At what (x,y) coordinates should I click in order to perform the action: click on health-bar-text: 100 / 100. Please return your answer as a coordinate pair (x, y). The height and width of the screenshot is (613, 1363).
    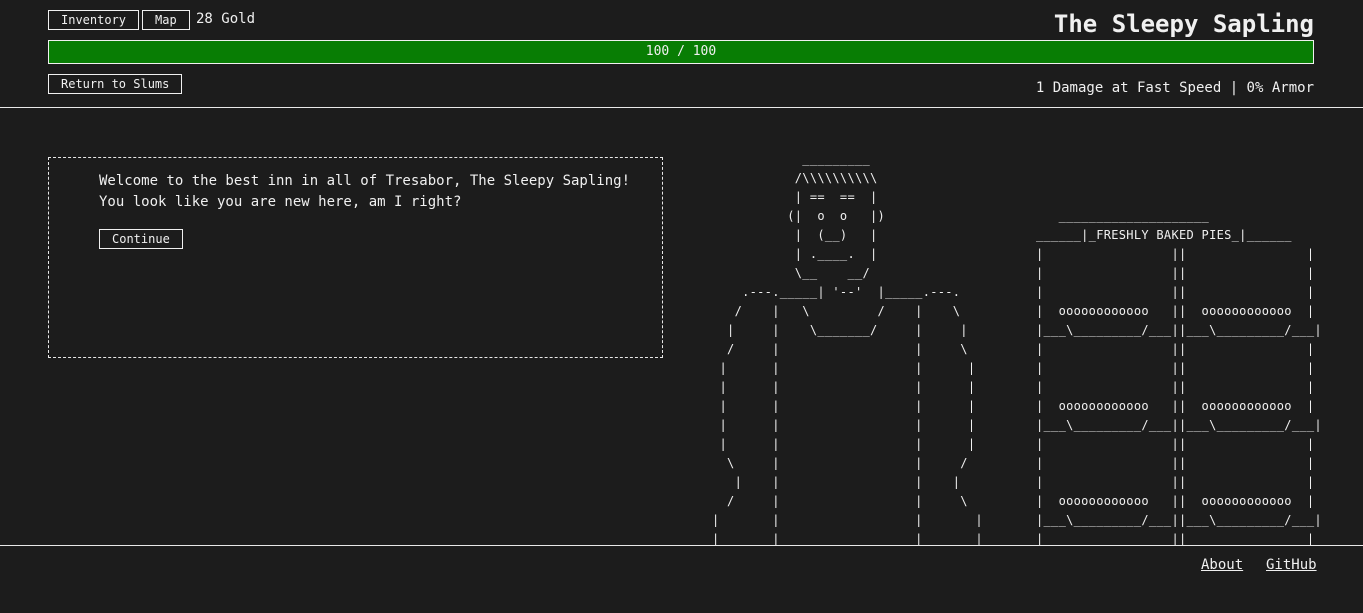
    Looking at the image, I should click on (681, 51).